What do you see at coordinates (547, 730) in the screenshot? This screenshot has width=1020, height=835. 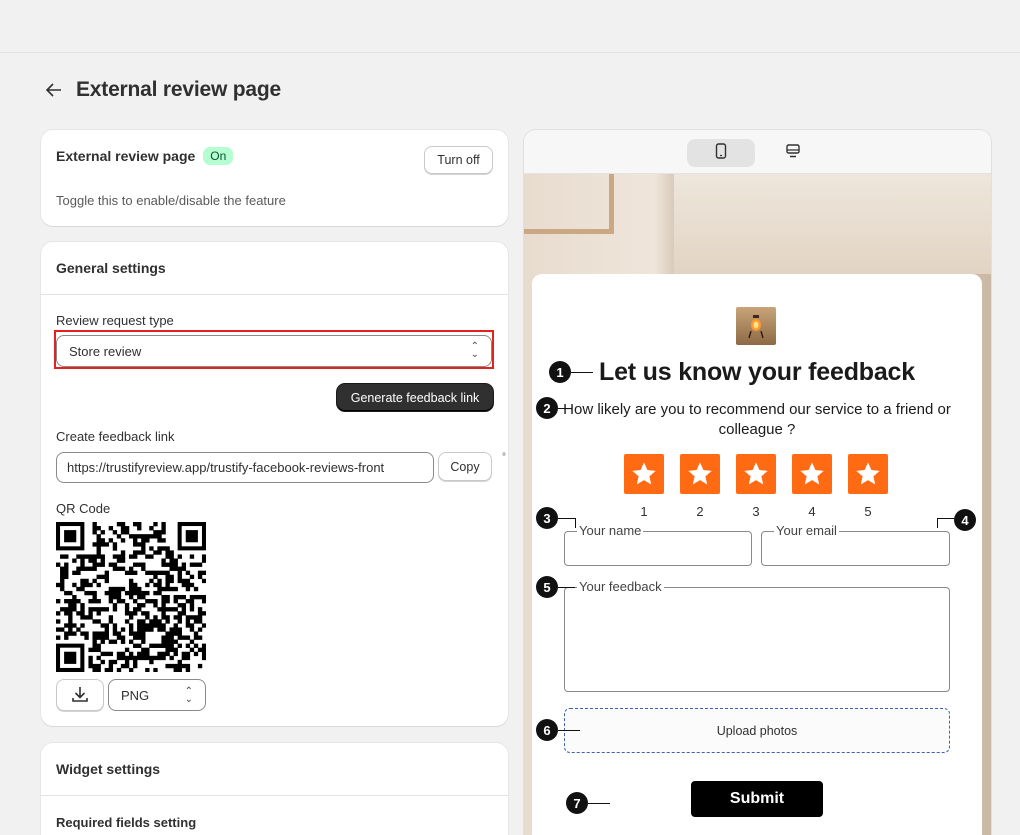 I see `callout-marker: 6` at bounding box center [547, 730].